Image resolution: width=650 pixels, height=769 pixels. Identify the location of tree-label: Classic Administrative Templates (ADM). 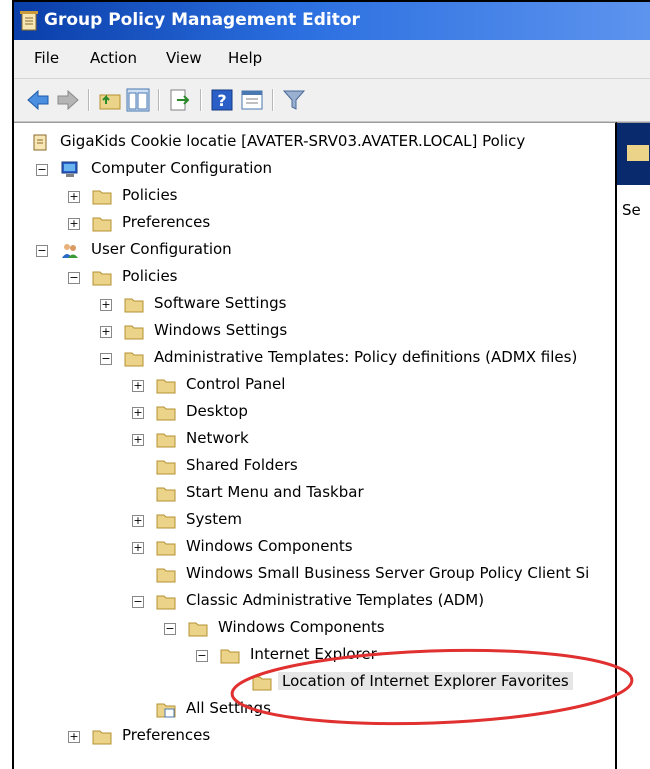
(335, 600).